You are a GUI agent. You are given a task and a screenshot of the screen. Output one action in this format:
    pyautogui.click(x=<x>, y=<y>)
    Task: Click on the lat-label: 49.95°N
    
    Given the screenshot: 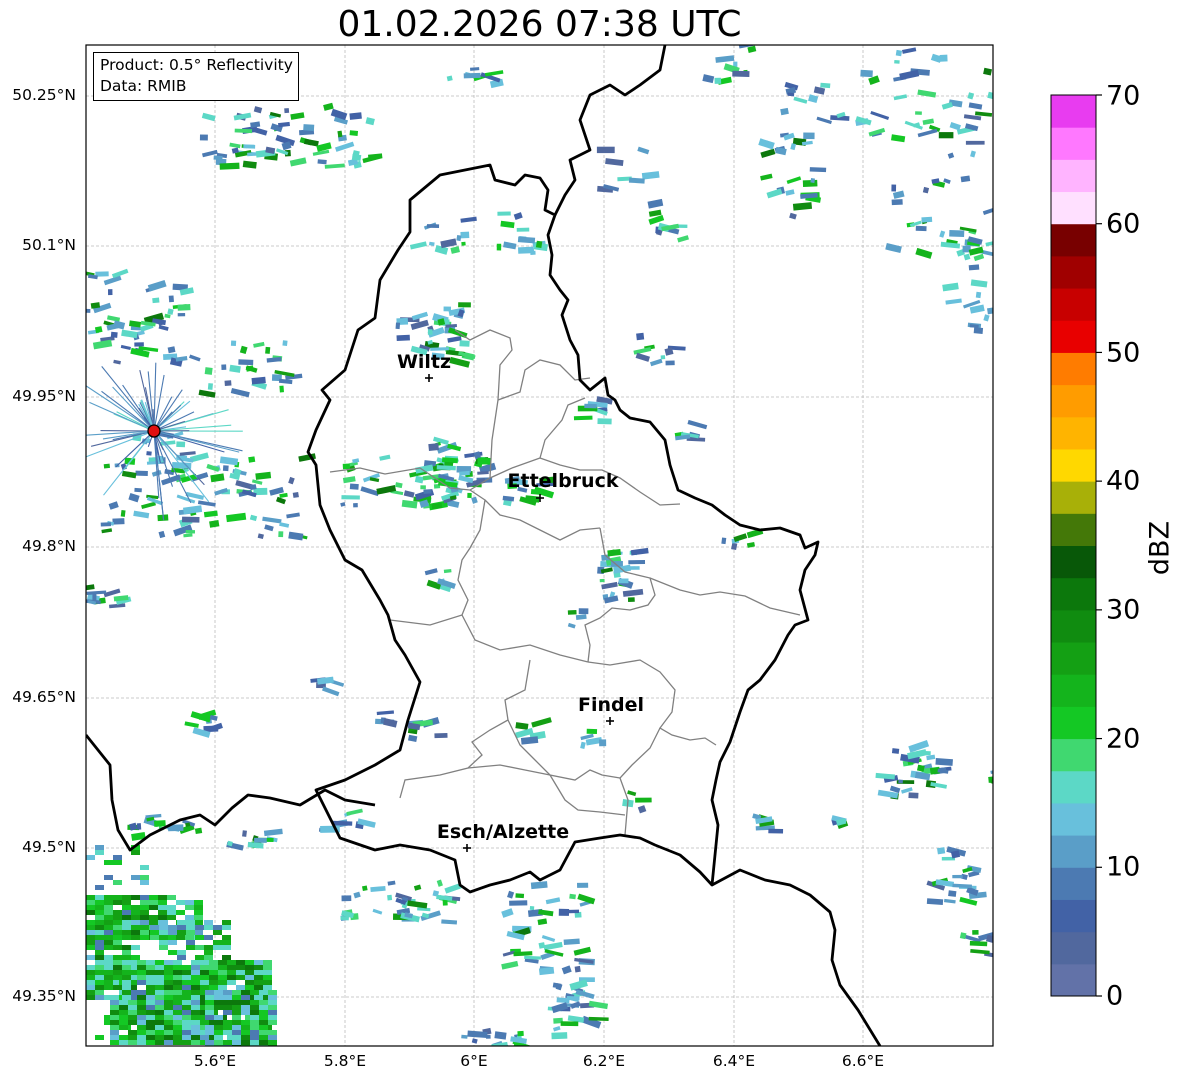 What is the action you would take?
    pyautogui.click(x=44, y=396)
    